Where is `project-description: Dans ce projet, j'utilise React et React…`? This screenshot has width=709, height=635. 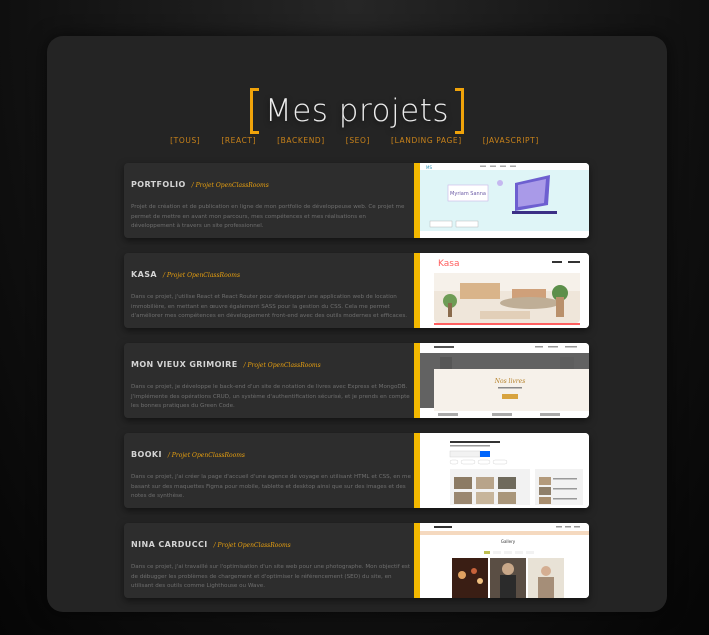
project-description: Dans ce projet, j'utilise React et React… is located at coordinates (269, 307).